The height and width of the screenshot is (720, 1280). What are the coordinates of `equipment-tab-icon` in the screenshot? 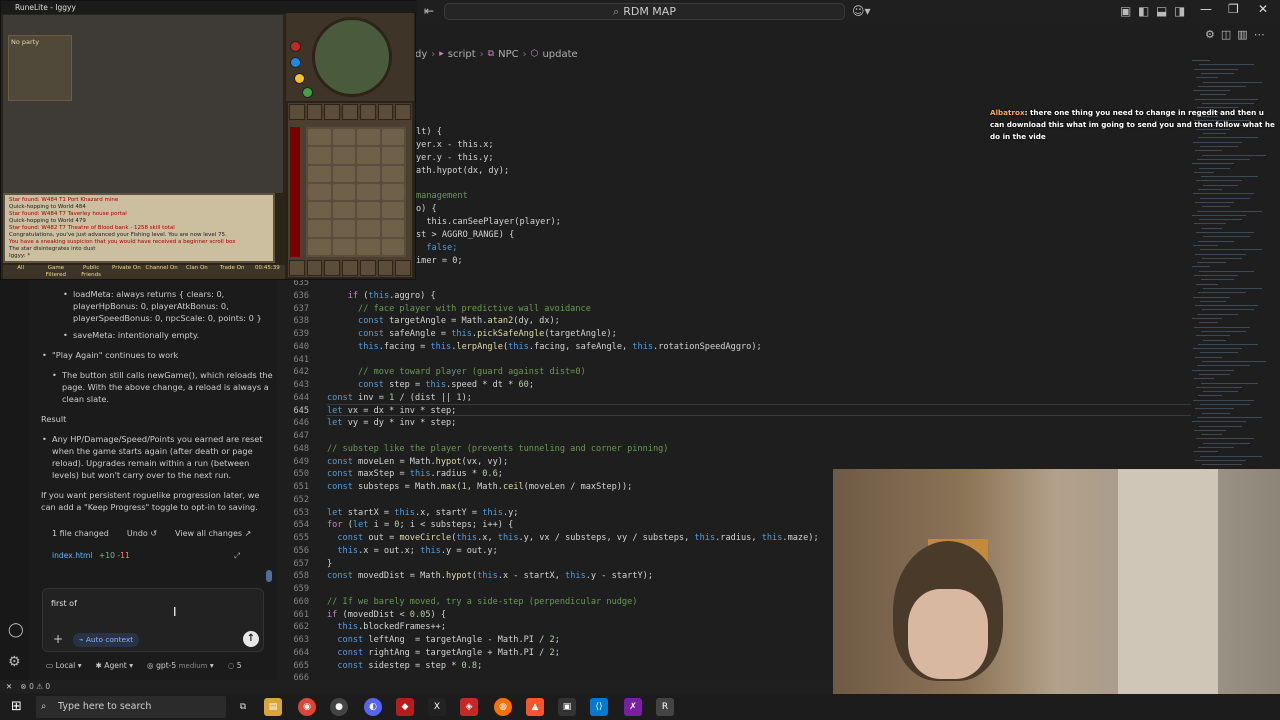 It's located at (367, 112).